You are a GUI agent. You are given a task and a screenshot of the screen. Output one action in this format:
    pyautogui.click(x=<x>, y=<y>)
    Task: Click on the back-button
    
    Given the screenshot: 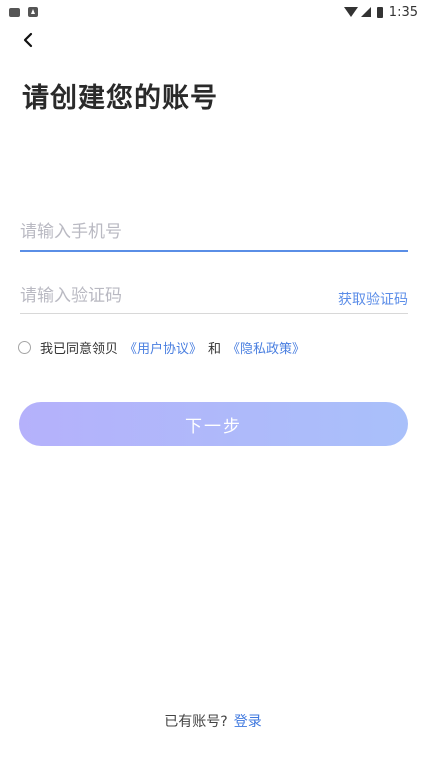 What is the action you would take?
    pyautogui.click(x=28, y=40)
    